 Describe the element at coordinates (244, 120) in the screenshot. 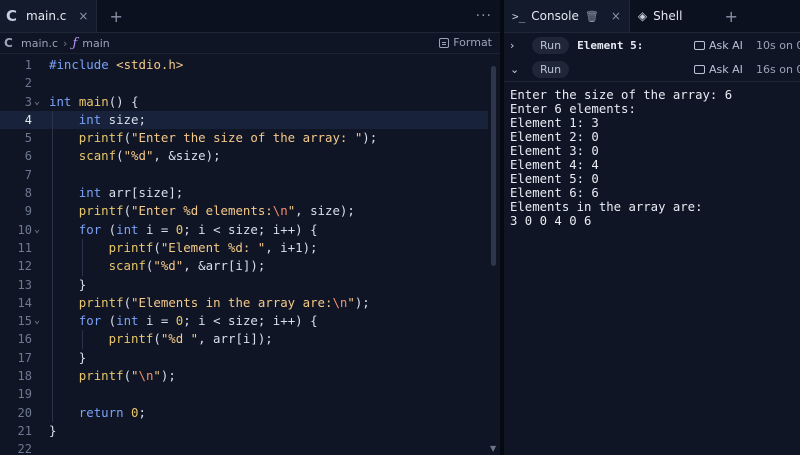

I see `code-line: 4 int size;` at that location.